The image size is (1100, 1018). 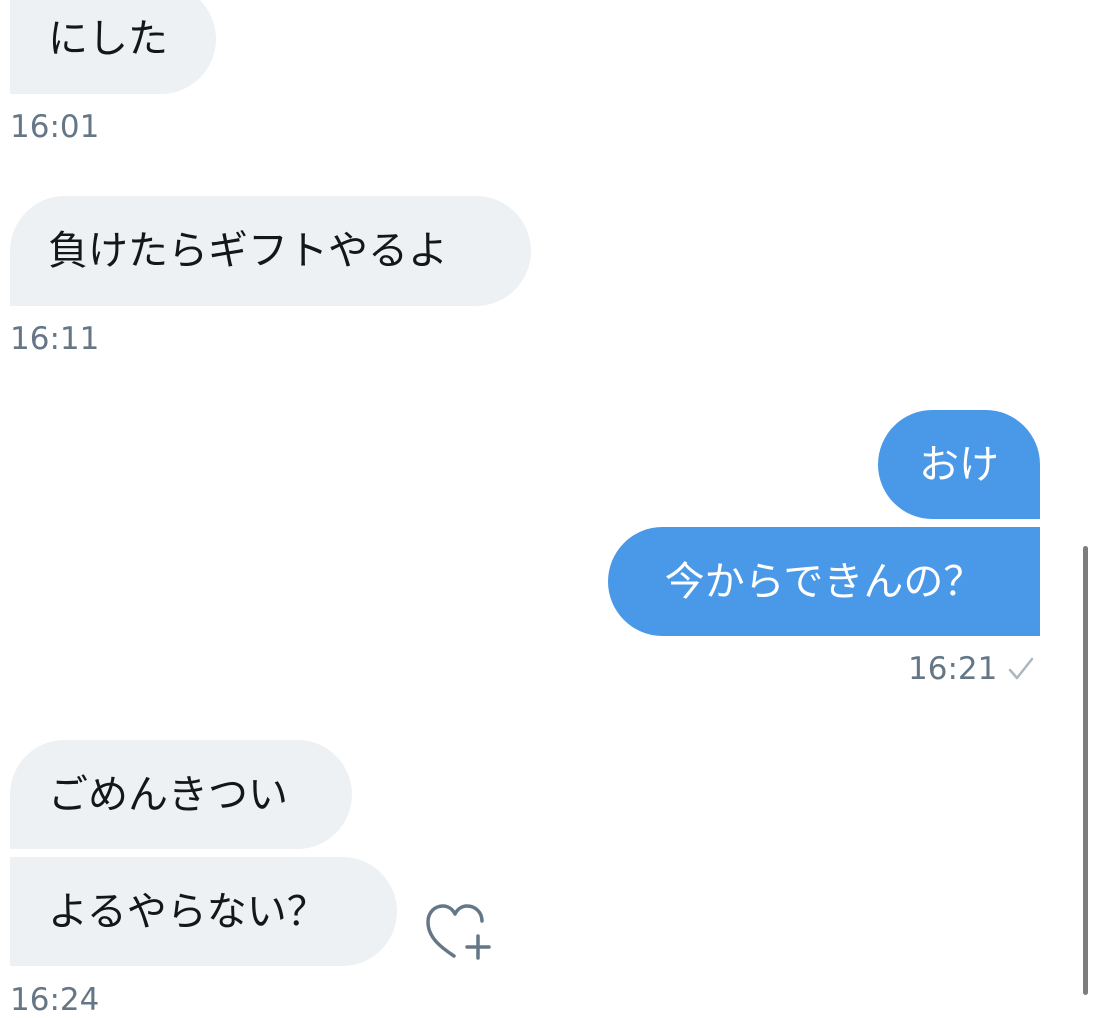 I want to click on message-text: おけ, so click(x=959, y=464).